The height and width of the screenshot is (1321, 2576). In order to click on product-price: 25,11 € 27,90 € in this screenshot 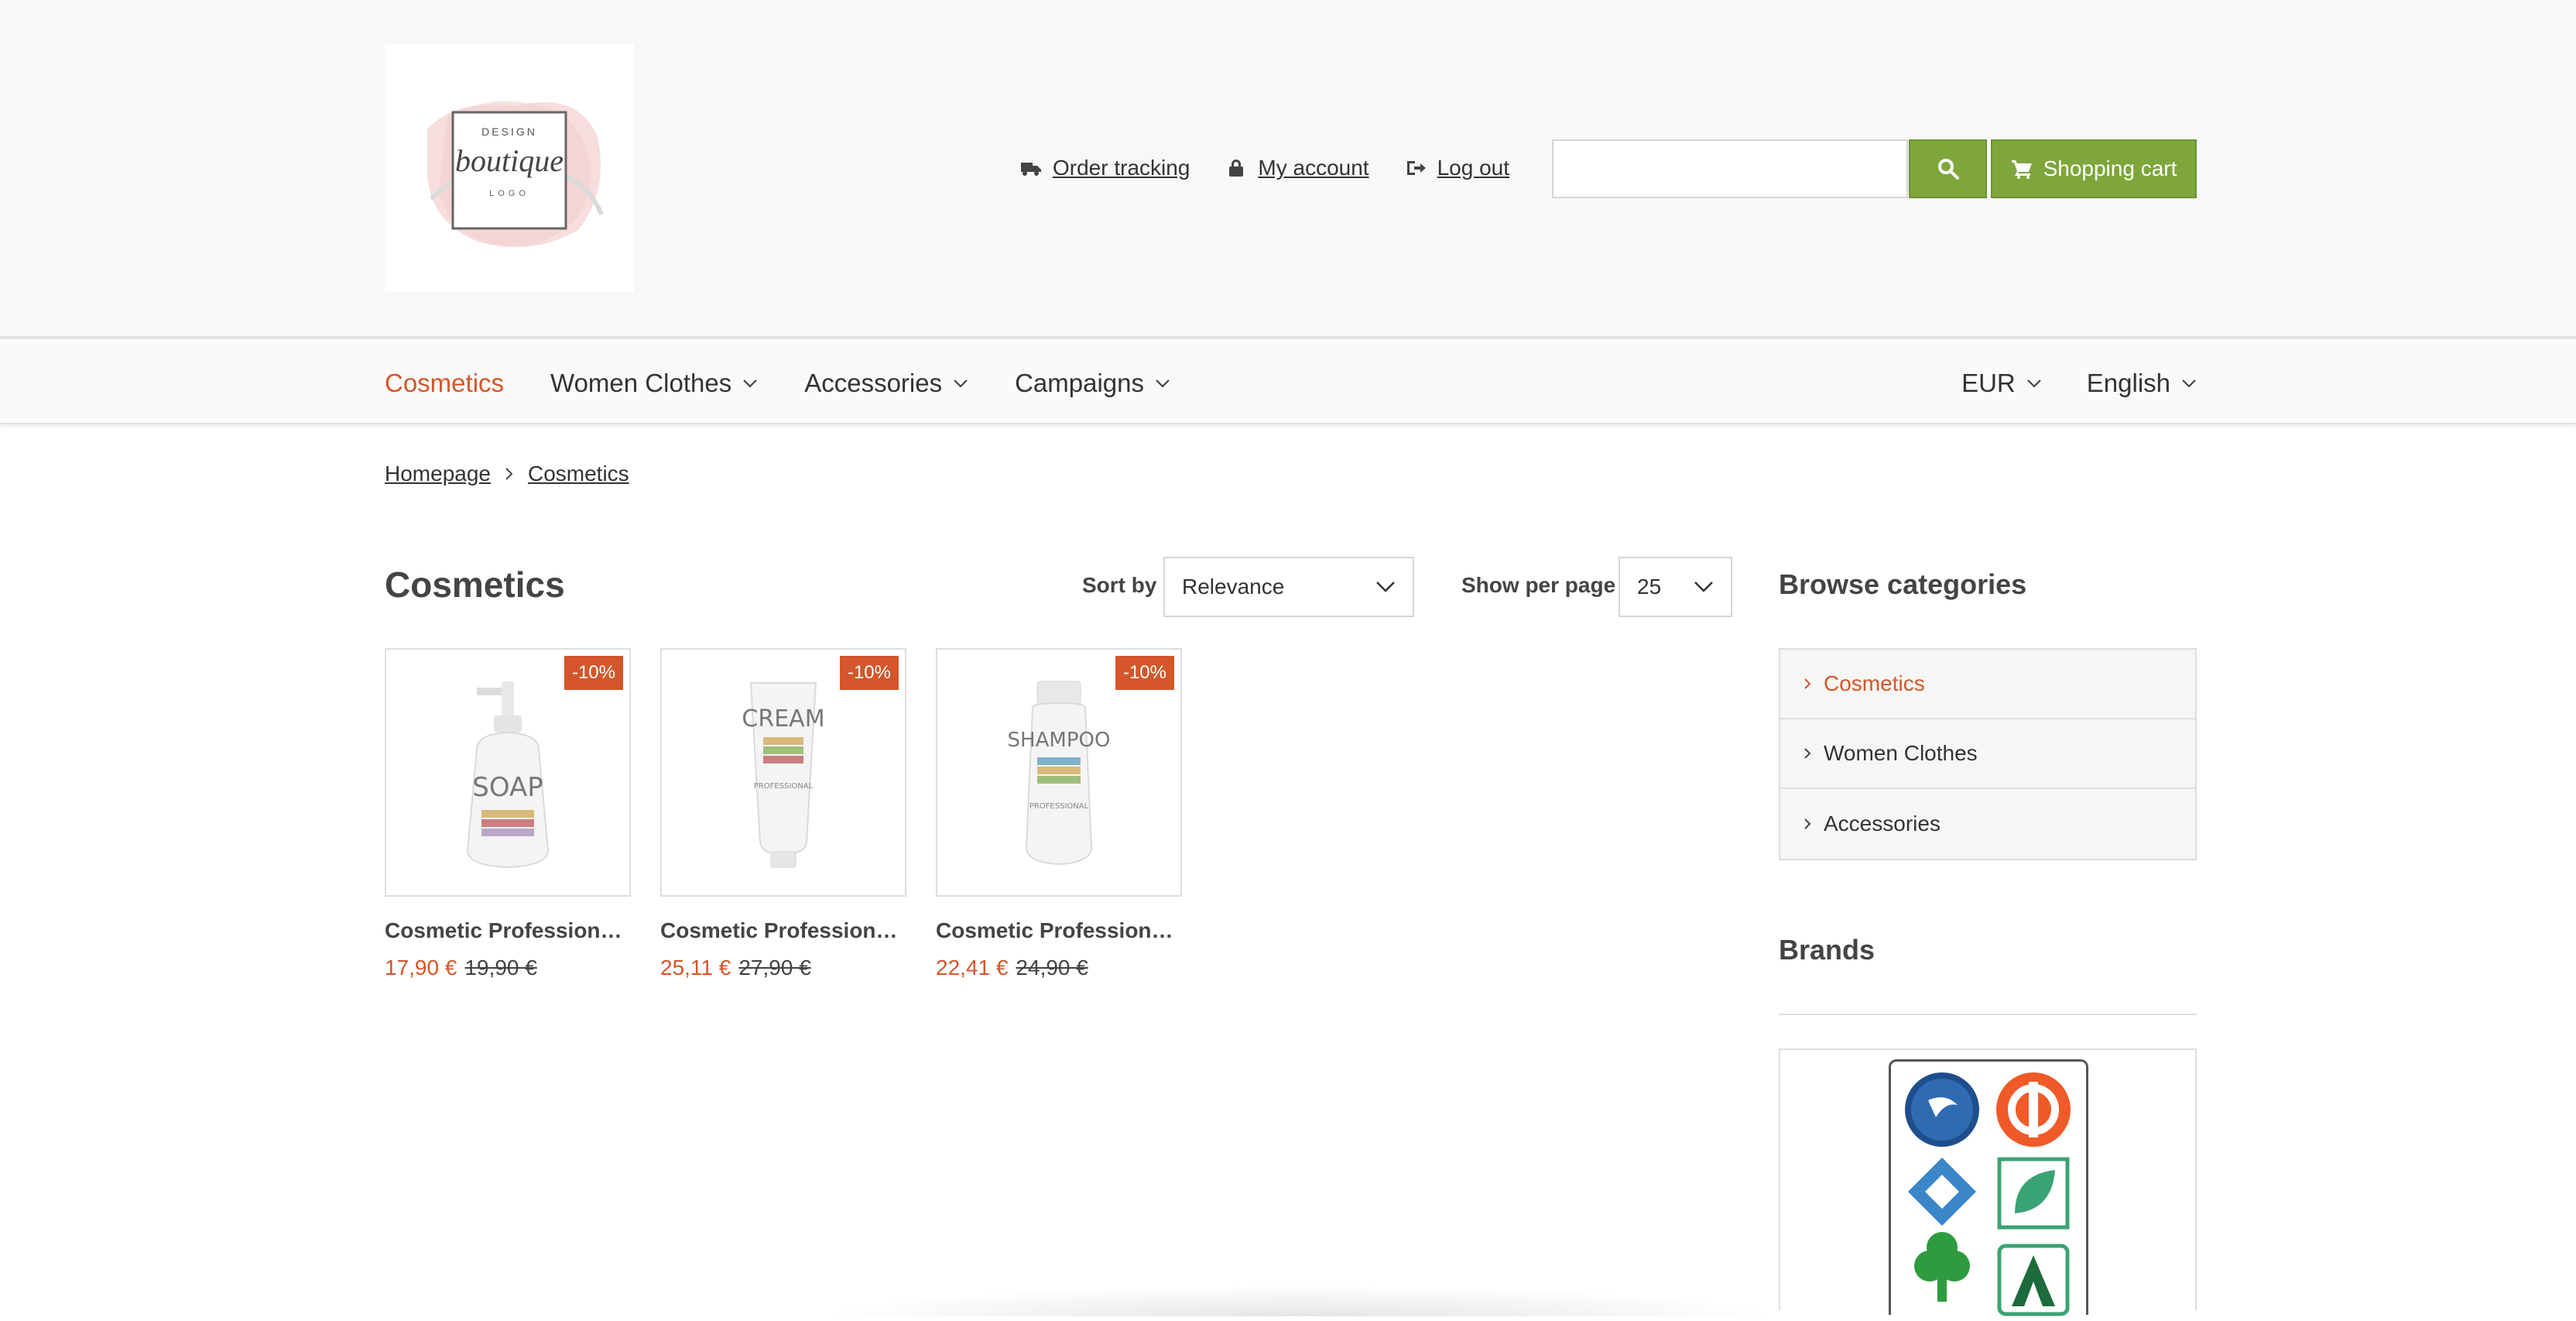, I will do `click(783, 968)`.